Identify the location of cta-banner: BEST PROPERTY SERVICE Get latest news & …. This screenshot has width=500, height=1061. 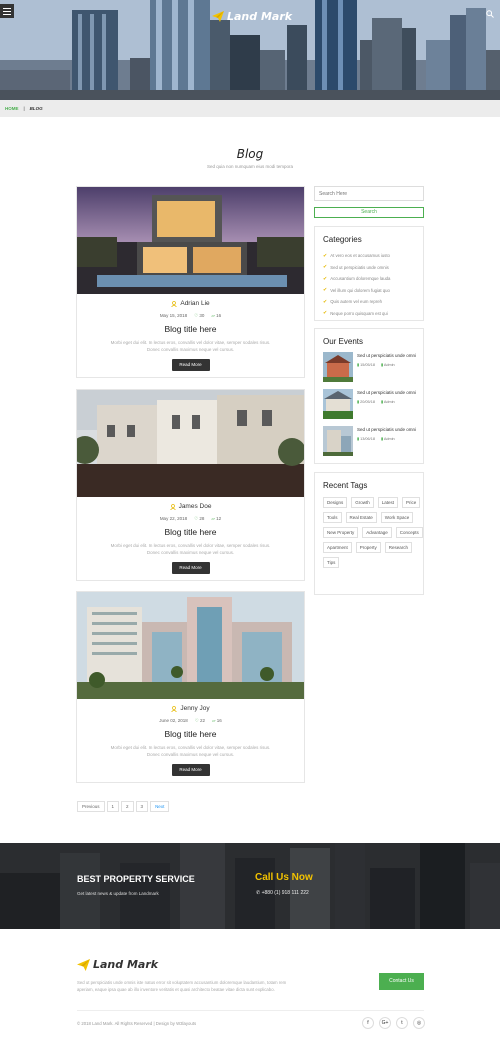
(250, 886).